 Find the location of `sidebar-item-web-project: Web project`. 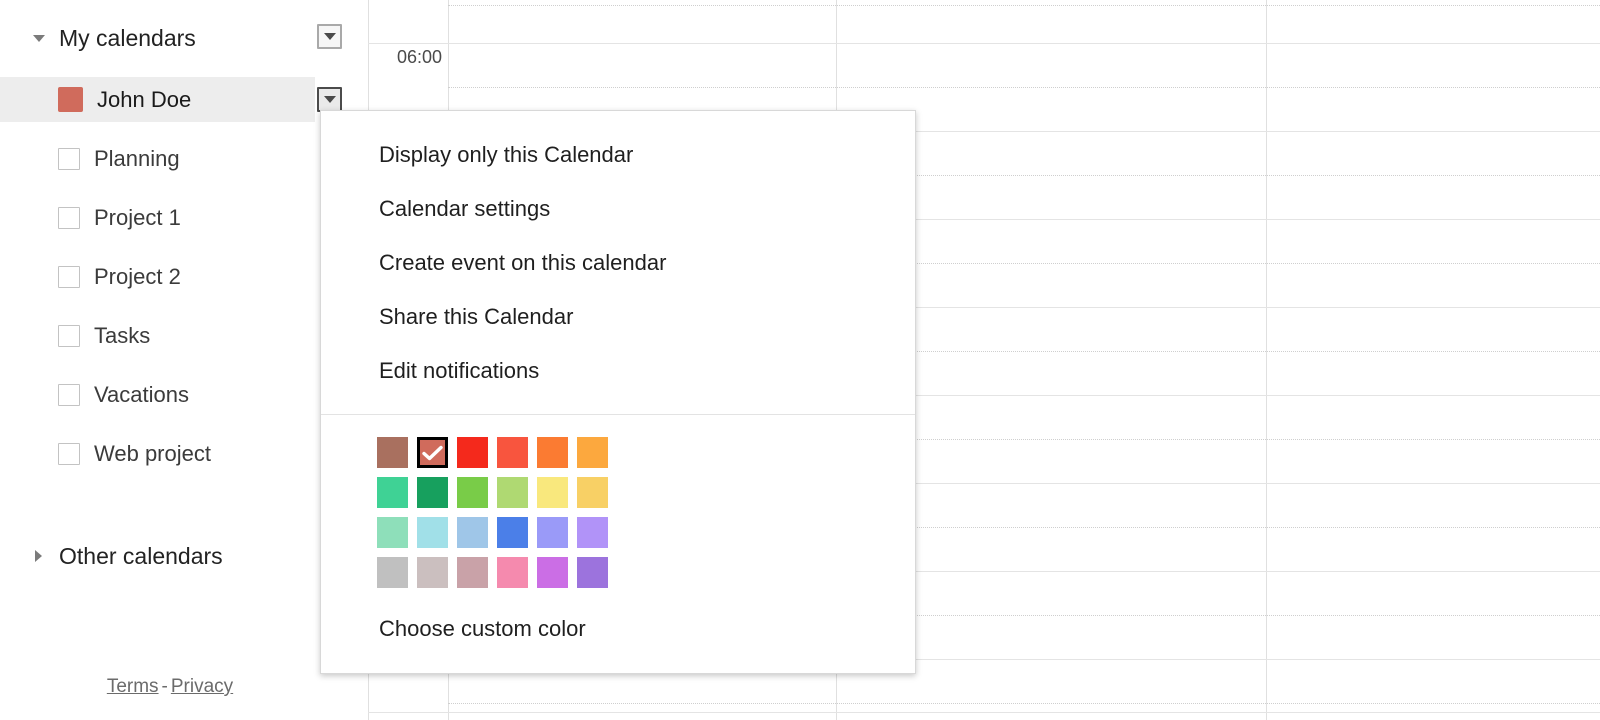

sidebar-item-web-project: Web project is located at coordinates (157, 453).